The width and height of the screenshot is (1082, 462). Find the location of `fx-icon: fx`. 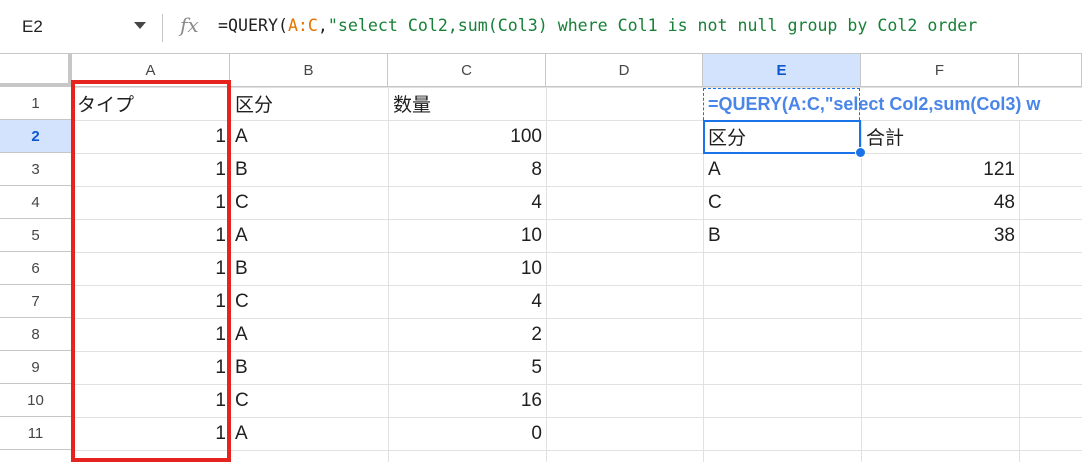

fx-icon: fx is located at coordinates (189, 25).